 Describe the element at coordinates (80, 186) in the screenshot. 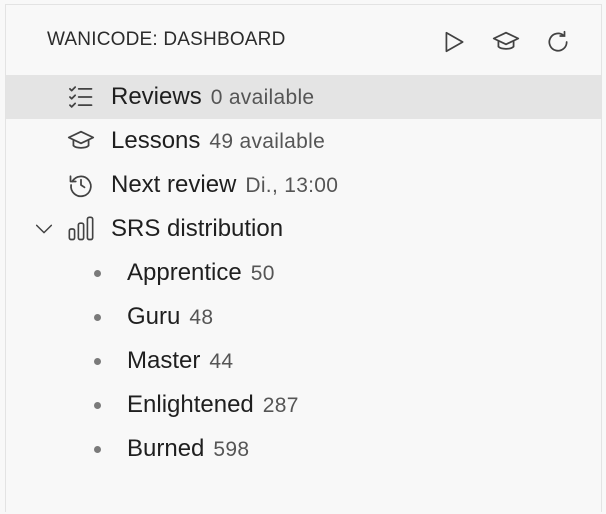

I see `history-icon` at that location.